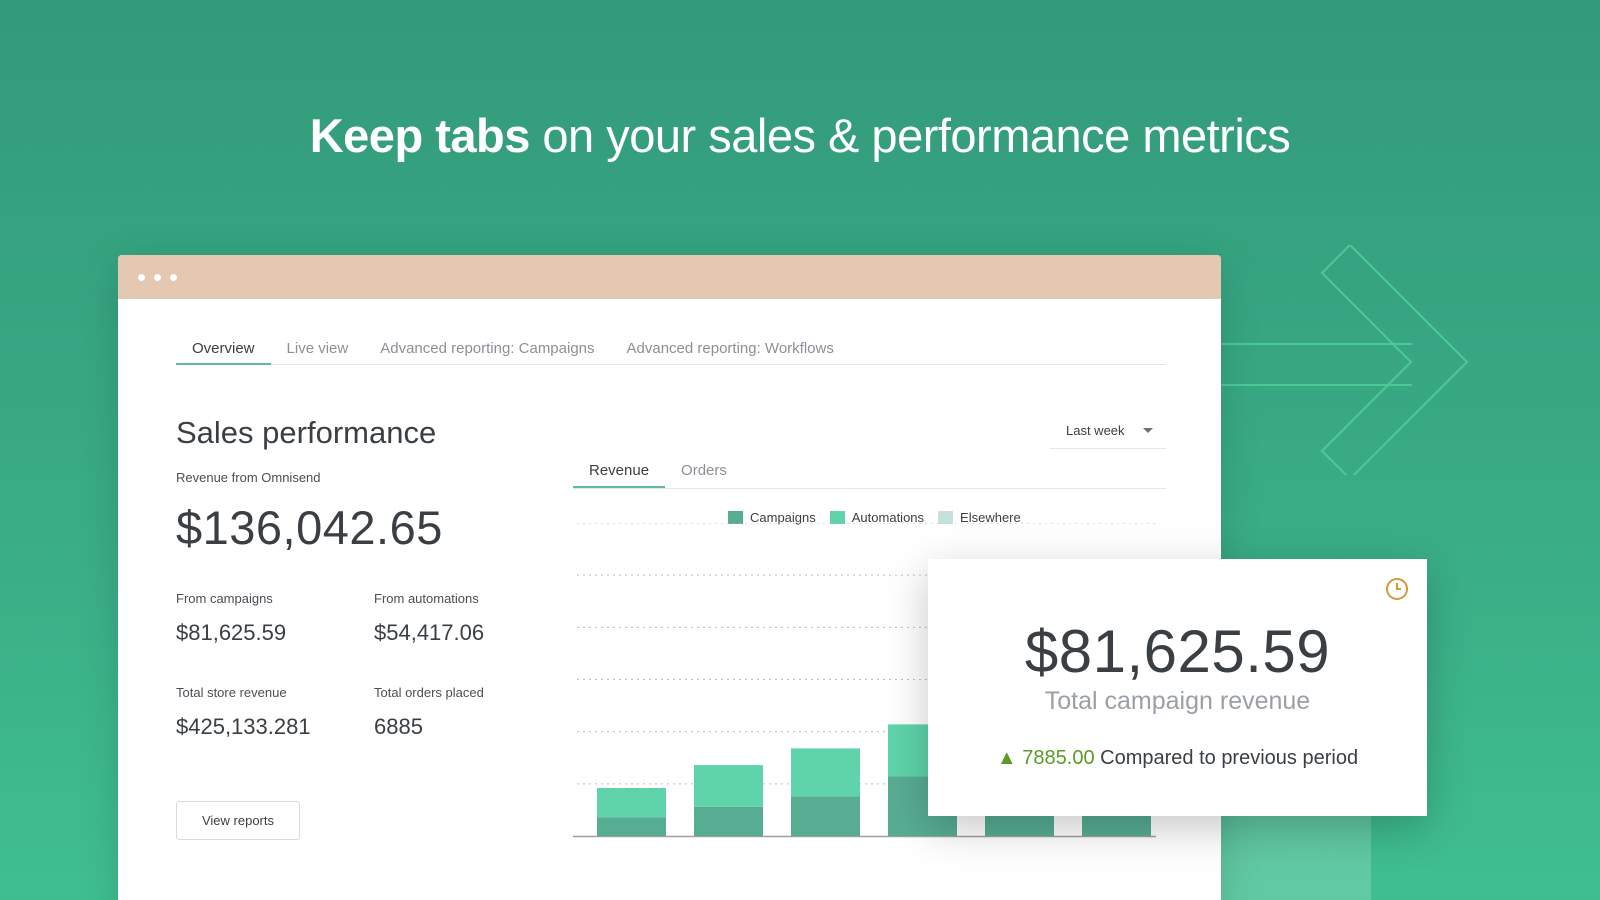 The width and height of the screenshot is (1600, 900). What do you see at coordinates (1296, 856) in the screenshot?
I see `ghost-bar` at bounding box center [1296, 856].